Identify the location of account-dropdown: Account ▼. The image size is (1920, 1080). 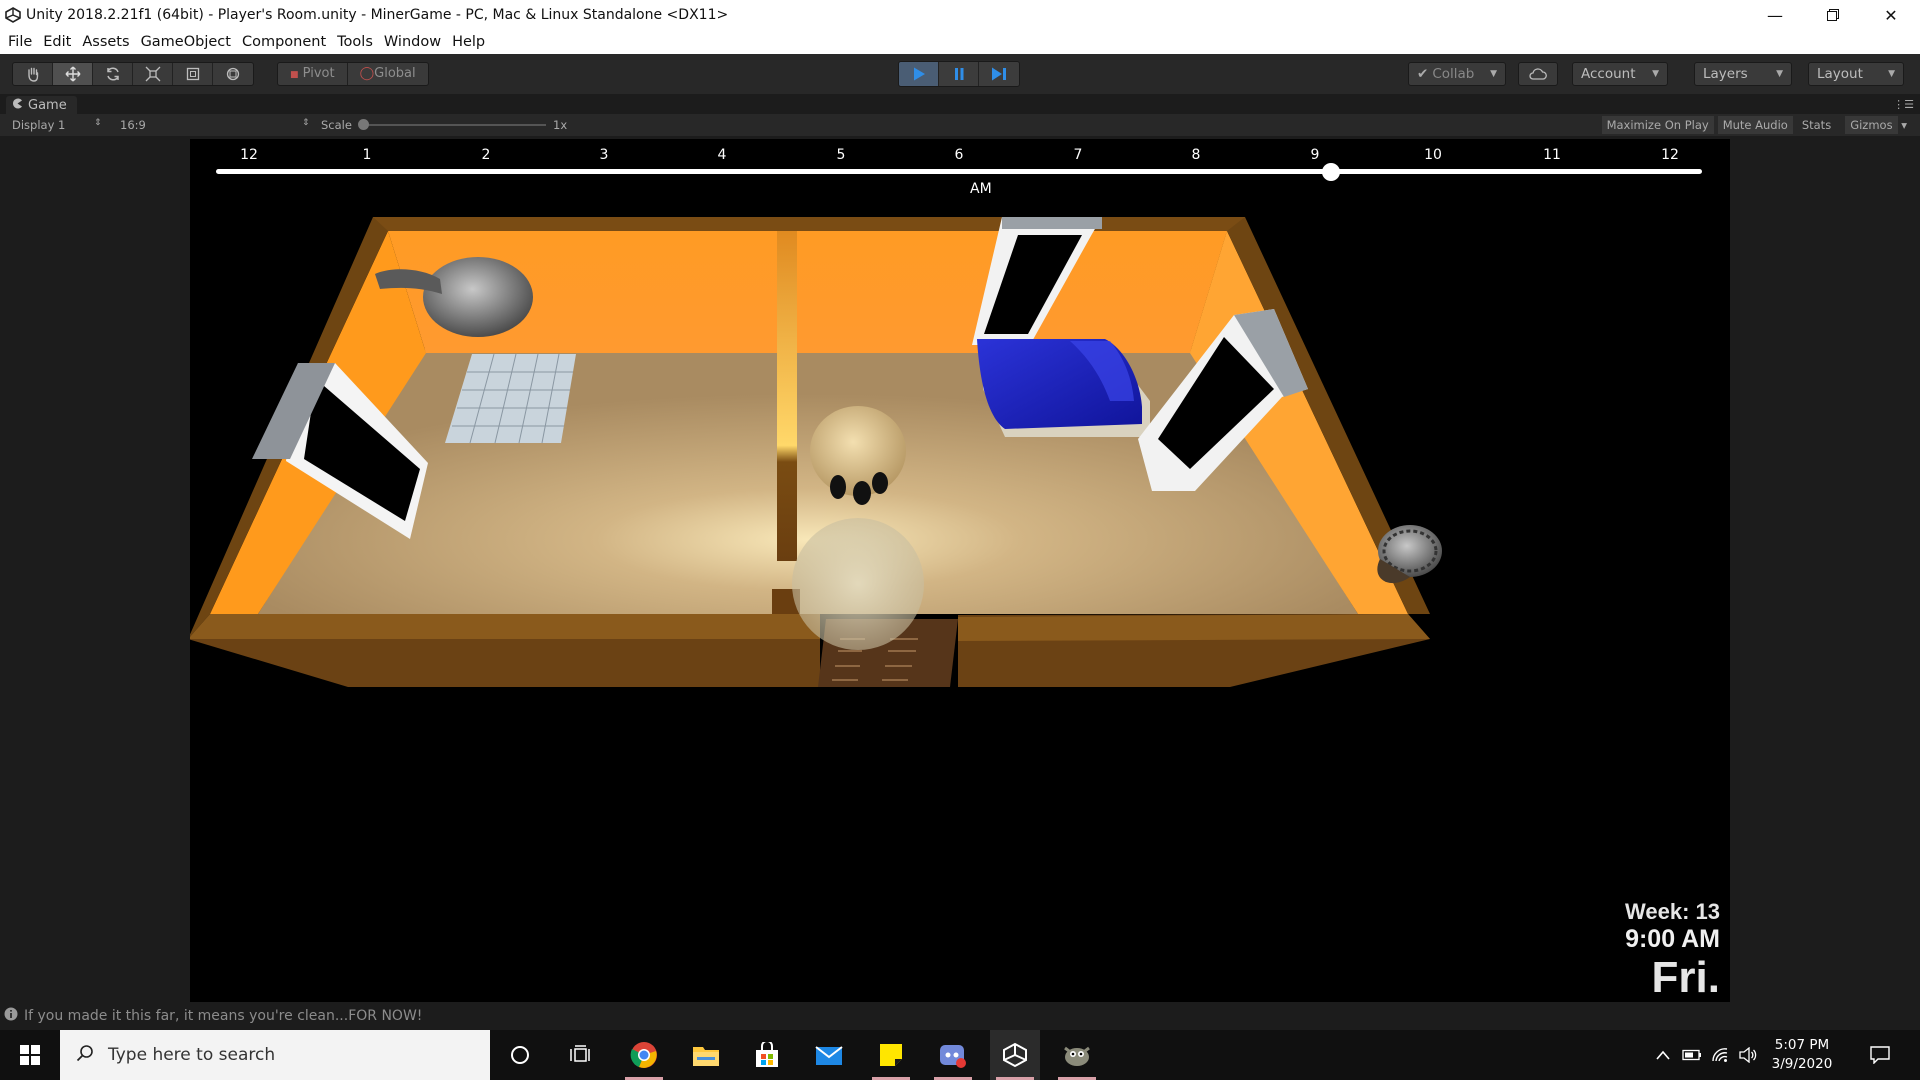
(1620, 74).